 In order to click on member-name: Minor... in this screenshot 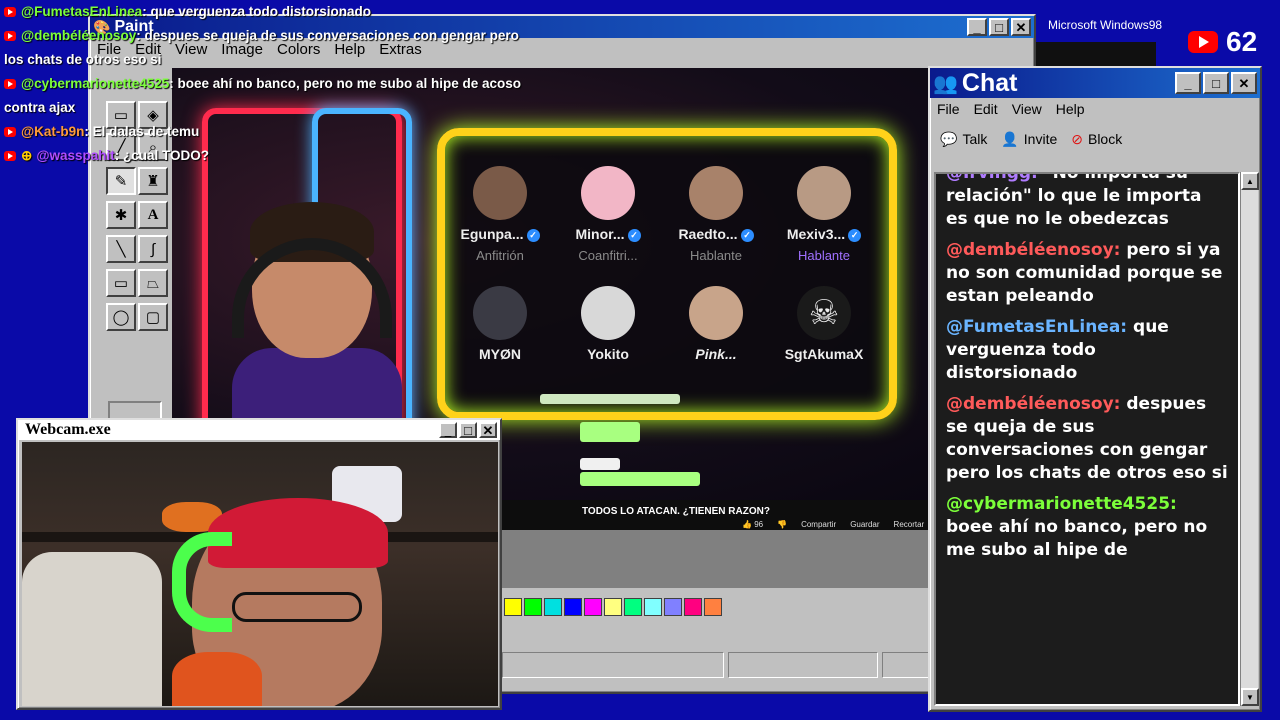, I will do `click(600, 234)`.